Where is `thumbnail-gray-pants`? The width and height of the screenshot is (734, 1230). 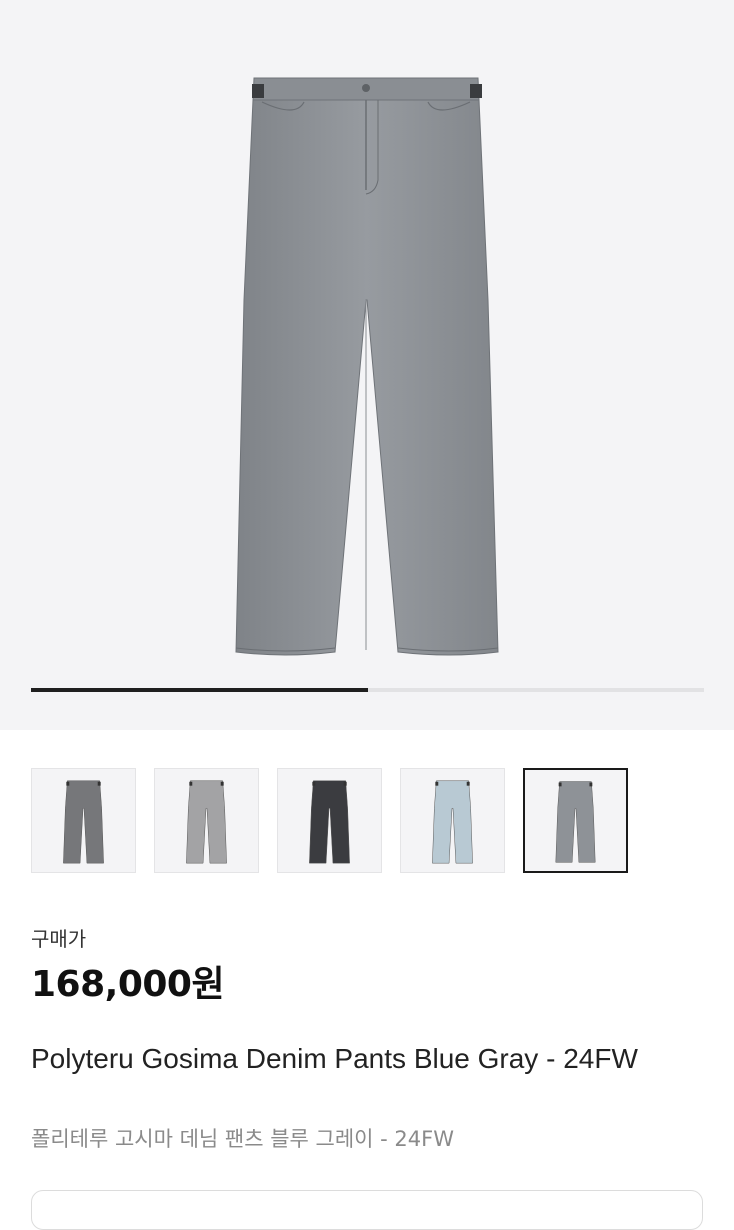 thumbnail-gray-pants is located at coordinates (83, 820).